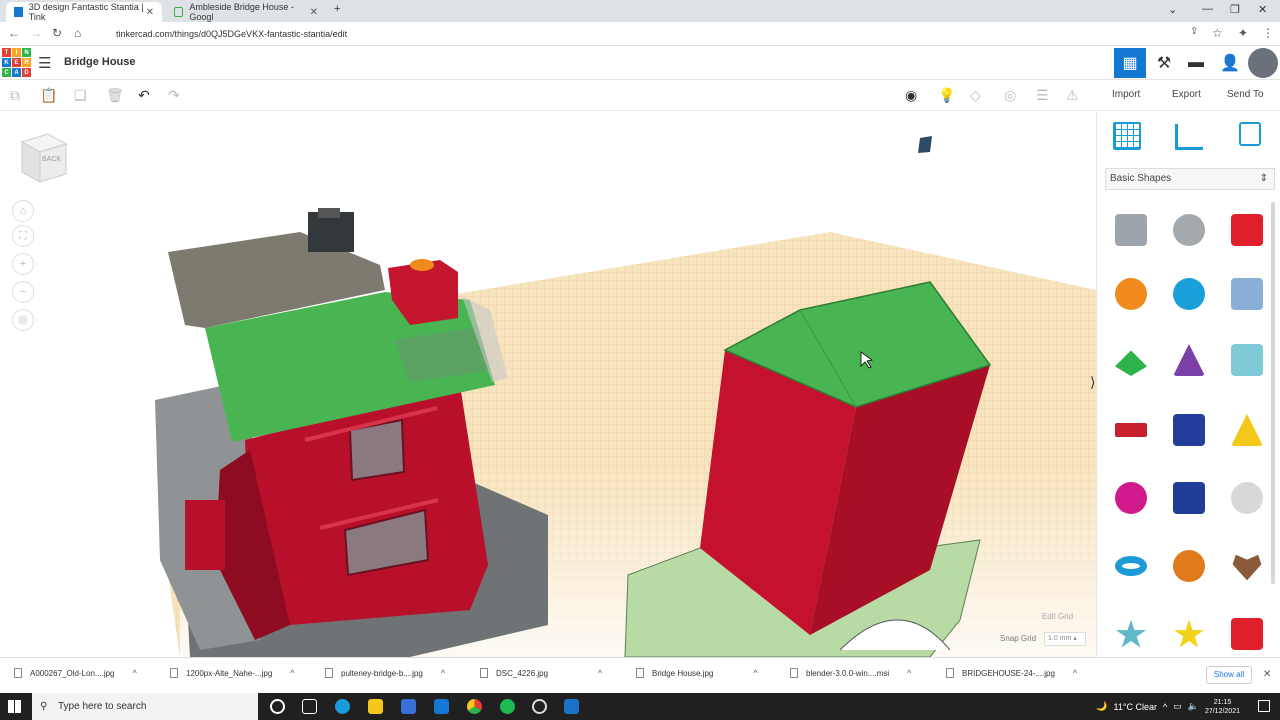 This screenshot has width=1280, height=720. Describe the element at coordinates (1190, 179) in the screenshot. I see `shape-category-select: Basic Shapes ⇕` at that location.